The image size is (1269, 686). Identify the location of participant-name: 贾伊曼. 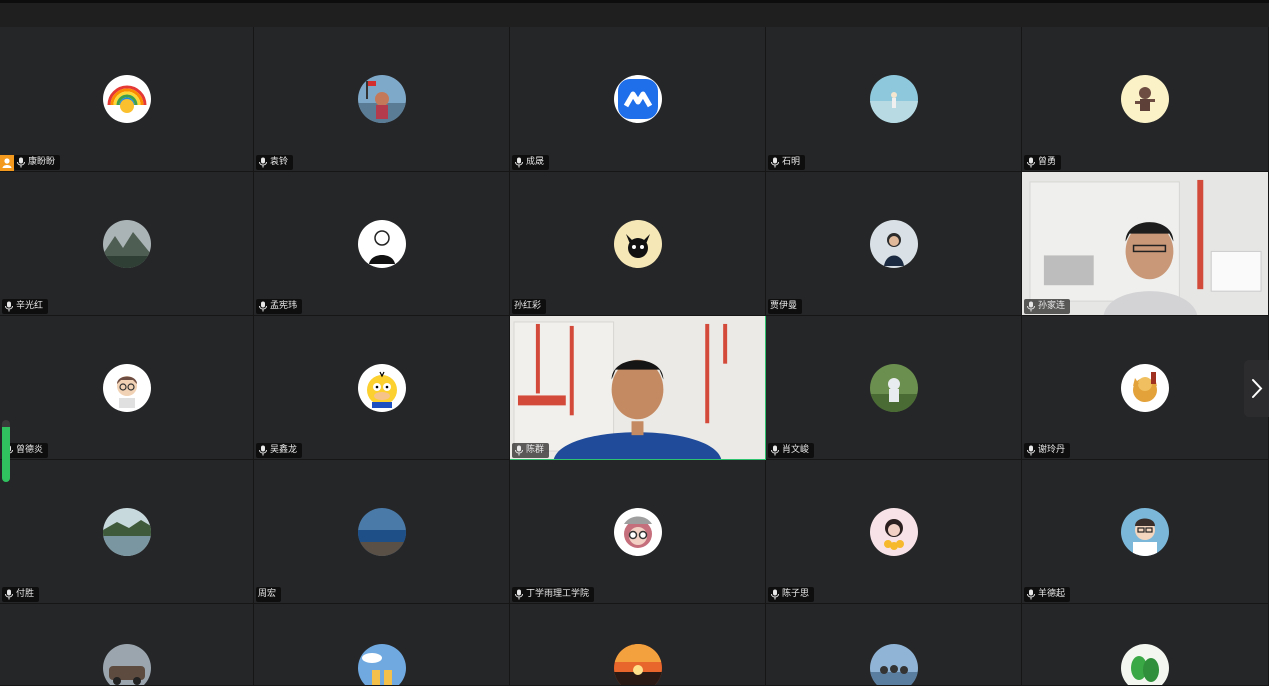
(784, 306).